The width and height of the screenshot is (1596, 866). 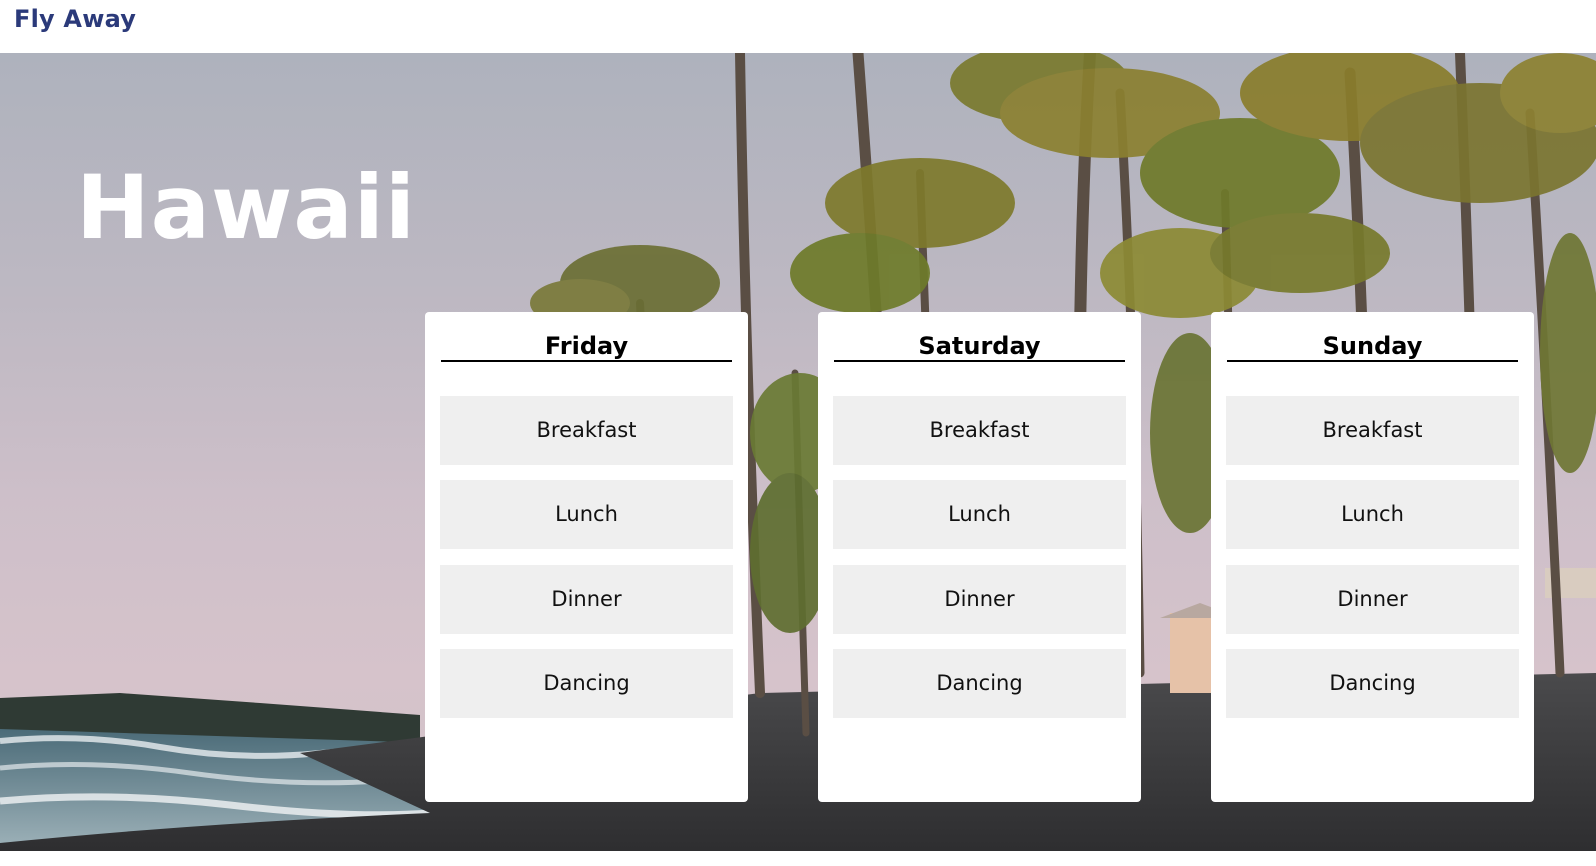 I want to click on page-bottom-strip, so click(x=798, y=858).